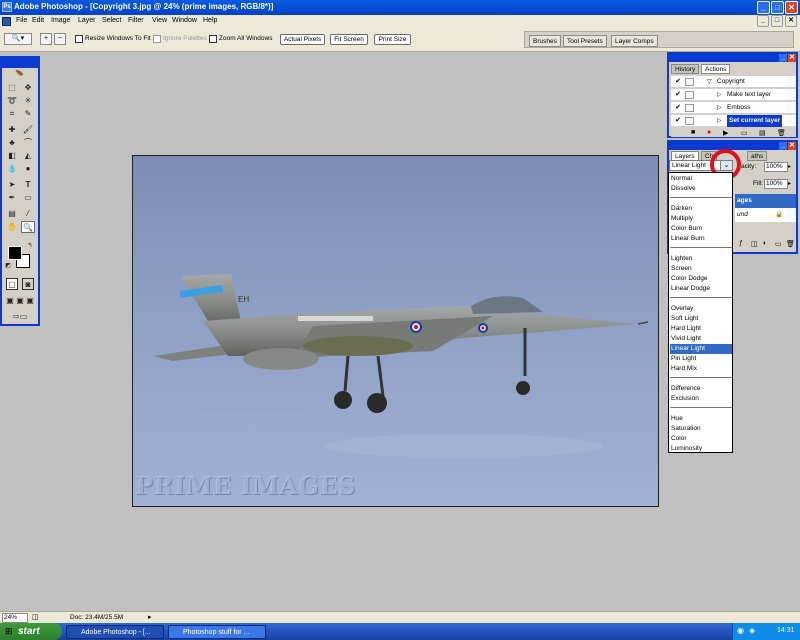 The width and height of the screenshot is (800, 640). I want to click on path-selection-icon: ➤, so click(12, 185).